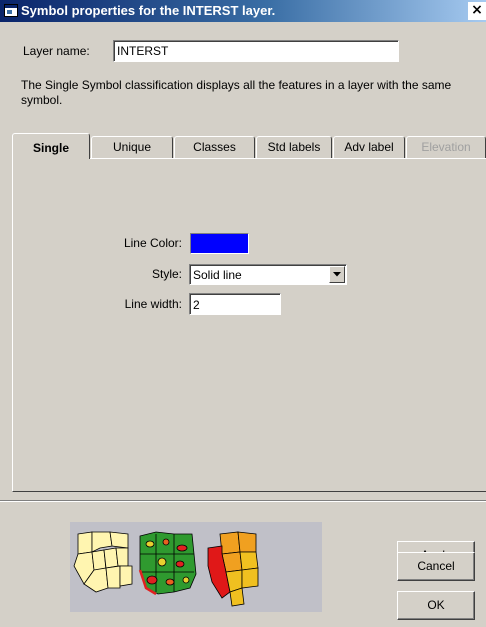 The width and height of the screenshot is (486, 627). What do you see at coordinates (152, 243) in the screenshot?
I see `line-color-label: Line Color:` at bounding box center [152, 243].